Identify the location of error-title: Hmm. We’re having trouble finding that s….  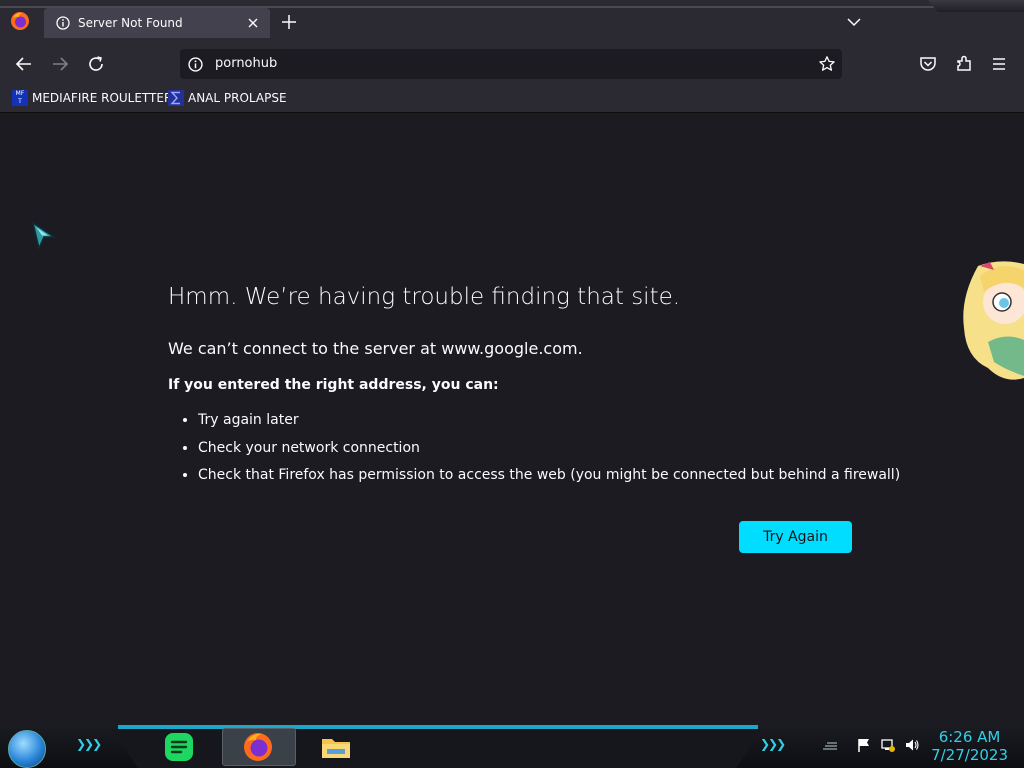
(424, 297).